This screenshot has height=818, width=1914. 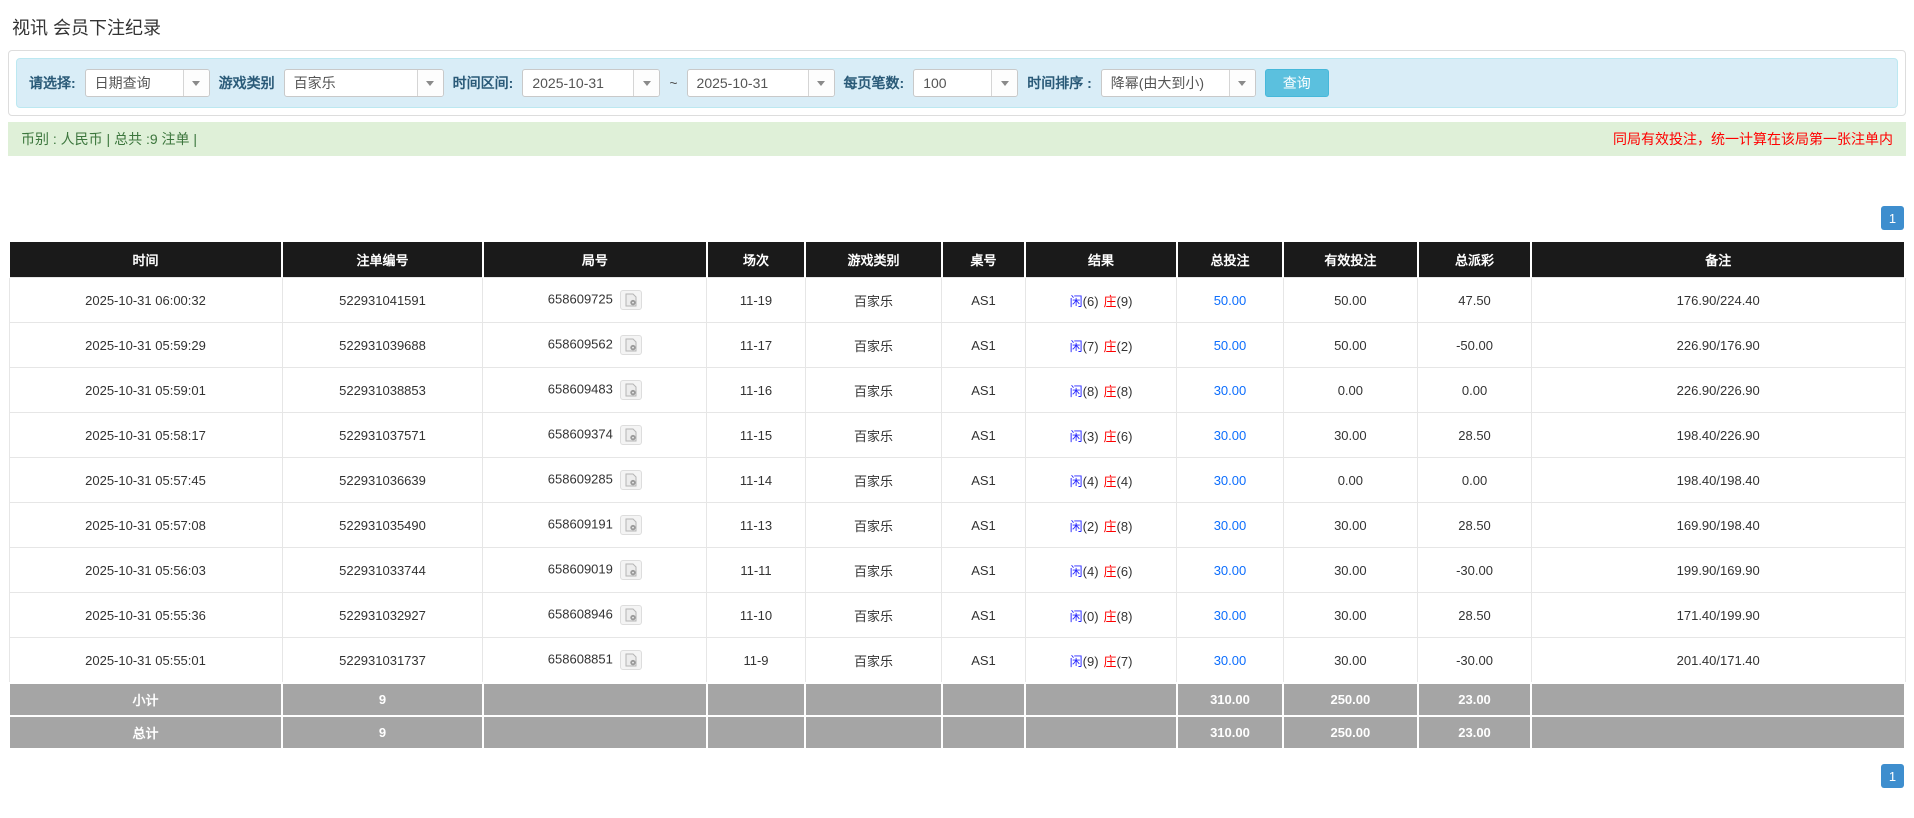 What do you see at coordinates (1350, 390) in the screenshot?
I see `cell-valid-bet: 0.00` at bounding box center [1350, 390].